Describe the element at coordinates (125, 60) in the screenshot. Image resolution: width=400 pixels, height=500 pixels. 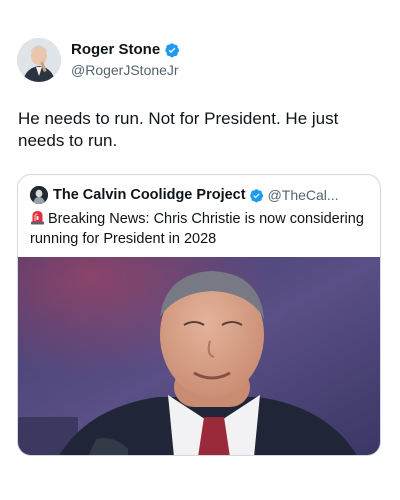
I see `author-names: Roger Stone @RogerJStoneJr` at that location.